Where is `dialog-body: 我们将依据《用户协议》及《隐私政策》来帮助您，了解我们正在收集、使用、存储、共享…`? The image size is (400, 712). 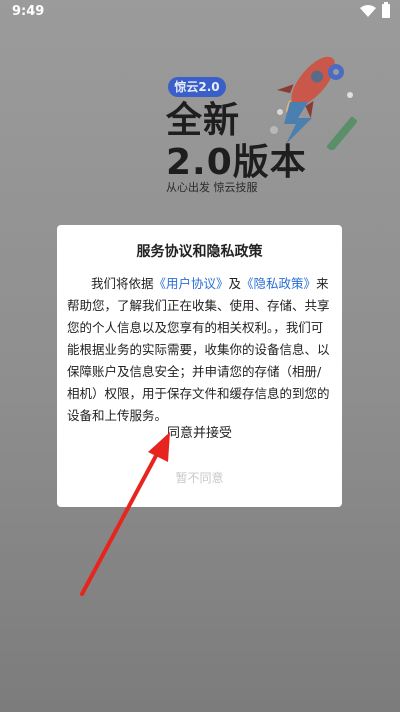 dialog-body: 我们将依据《用户协议》及《隐私政策》来帮助您，了解我们正在收集、使用、存储、共享… is located at coordinates (199, 350).